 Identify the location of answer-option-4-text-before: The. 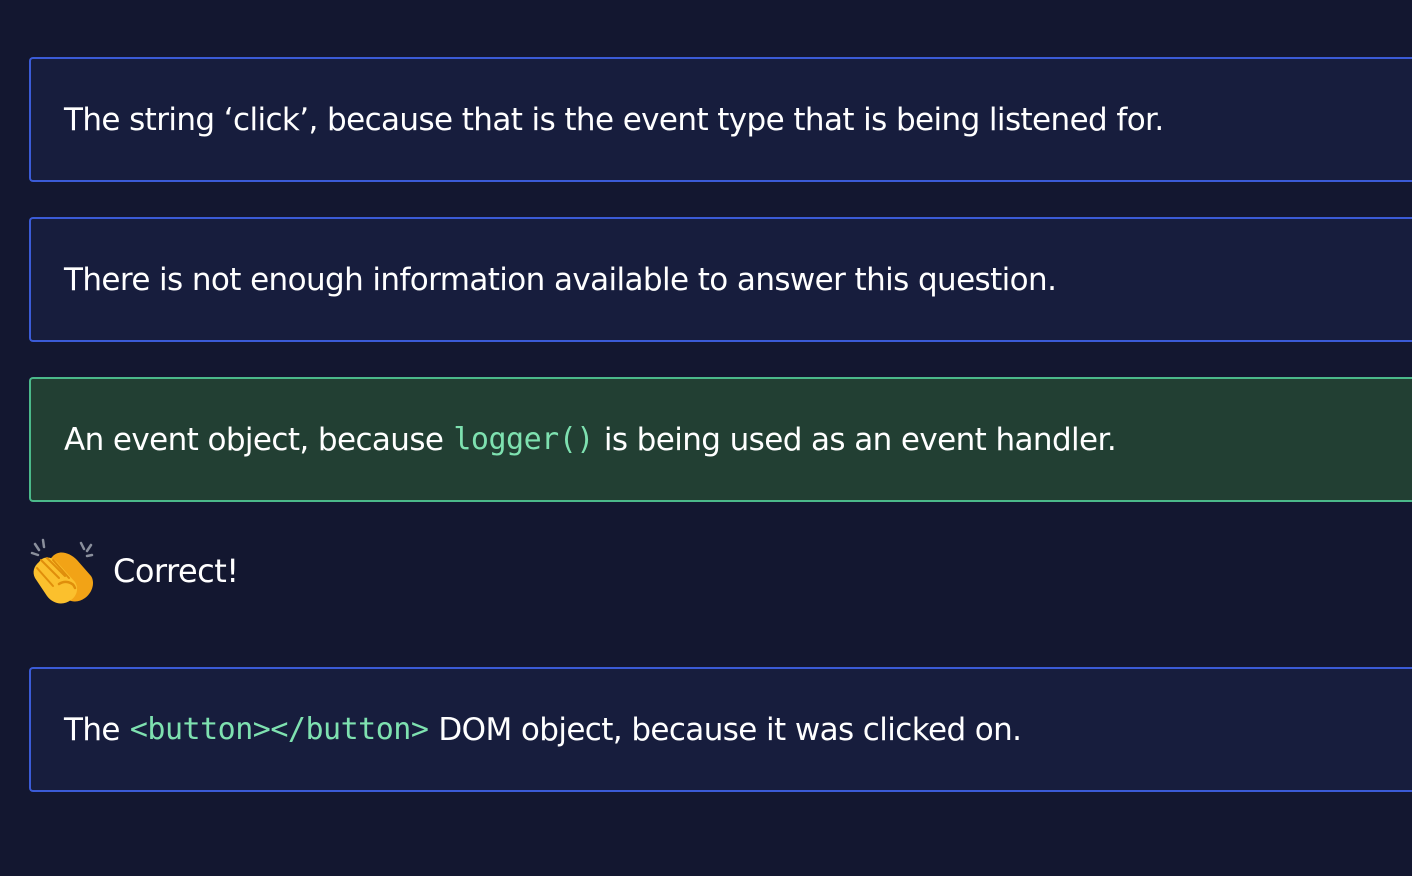
(92, 729).